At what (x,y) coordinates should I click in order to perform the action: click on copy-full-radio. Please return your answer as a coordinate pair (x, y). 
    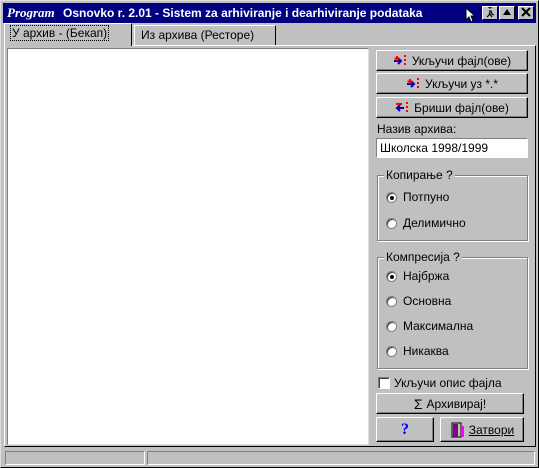
    Looking at the image, I should click on (391, 197).